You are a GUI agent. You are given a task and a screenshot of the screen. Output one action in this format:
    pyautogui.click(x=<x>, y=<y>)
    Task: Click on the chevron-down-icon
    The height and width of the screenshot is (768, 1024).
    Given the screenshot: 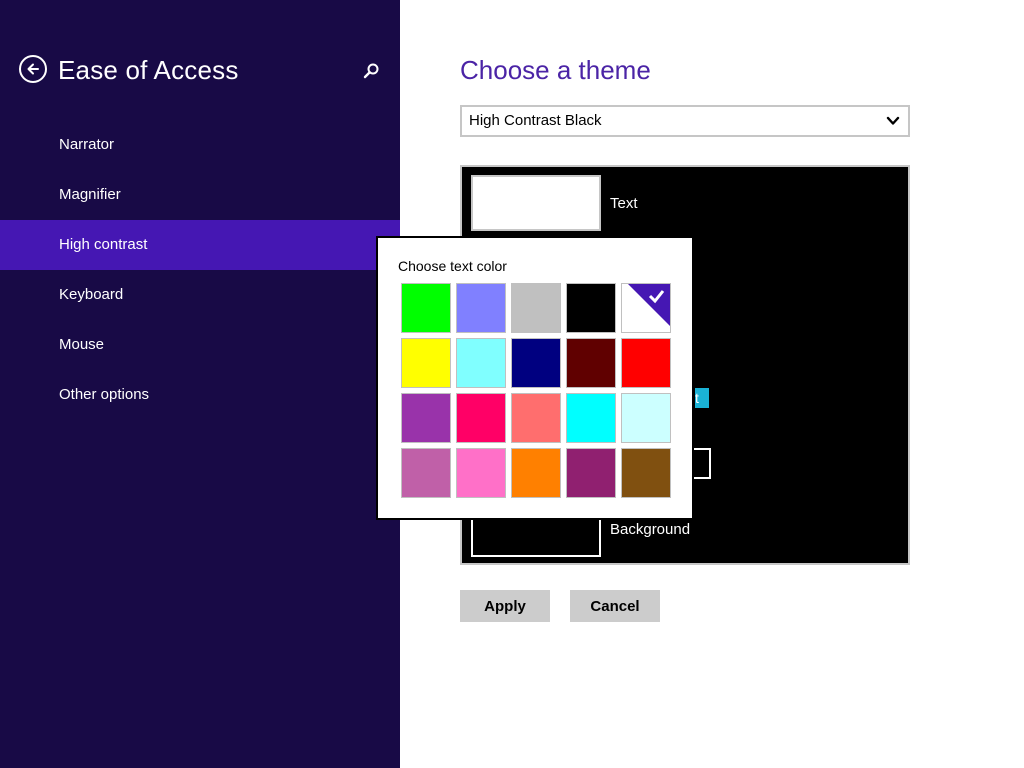 What is the action you would take?
    pyautogui.click(x=893, y=120)
    